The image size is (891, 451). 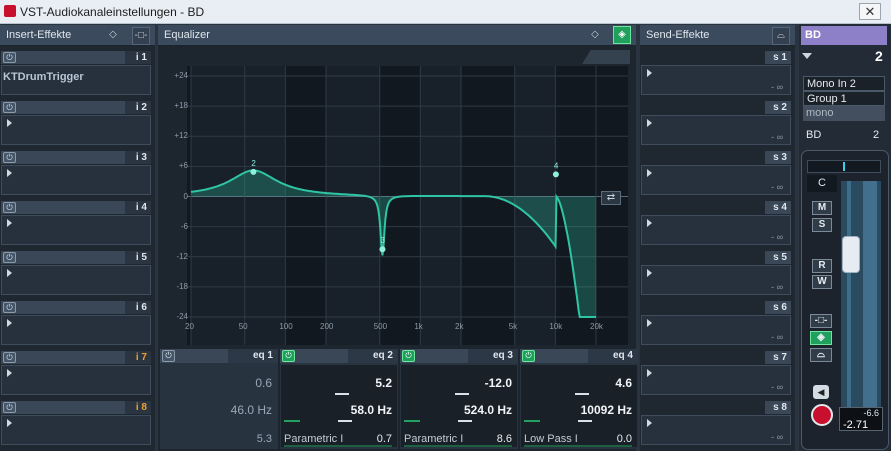 I want to click on eq-freq-value: 58.0 Hz, so click(x=371, y=410).